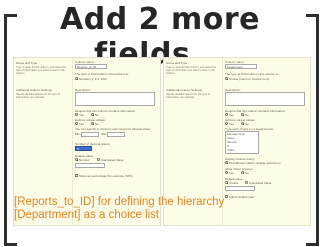  I want to click on max-input, so click(116, 134).